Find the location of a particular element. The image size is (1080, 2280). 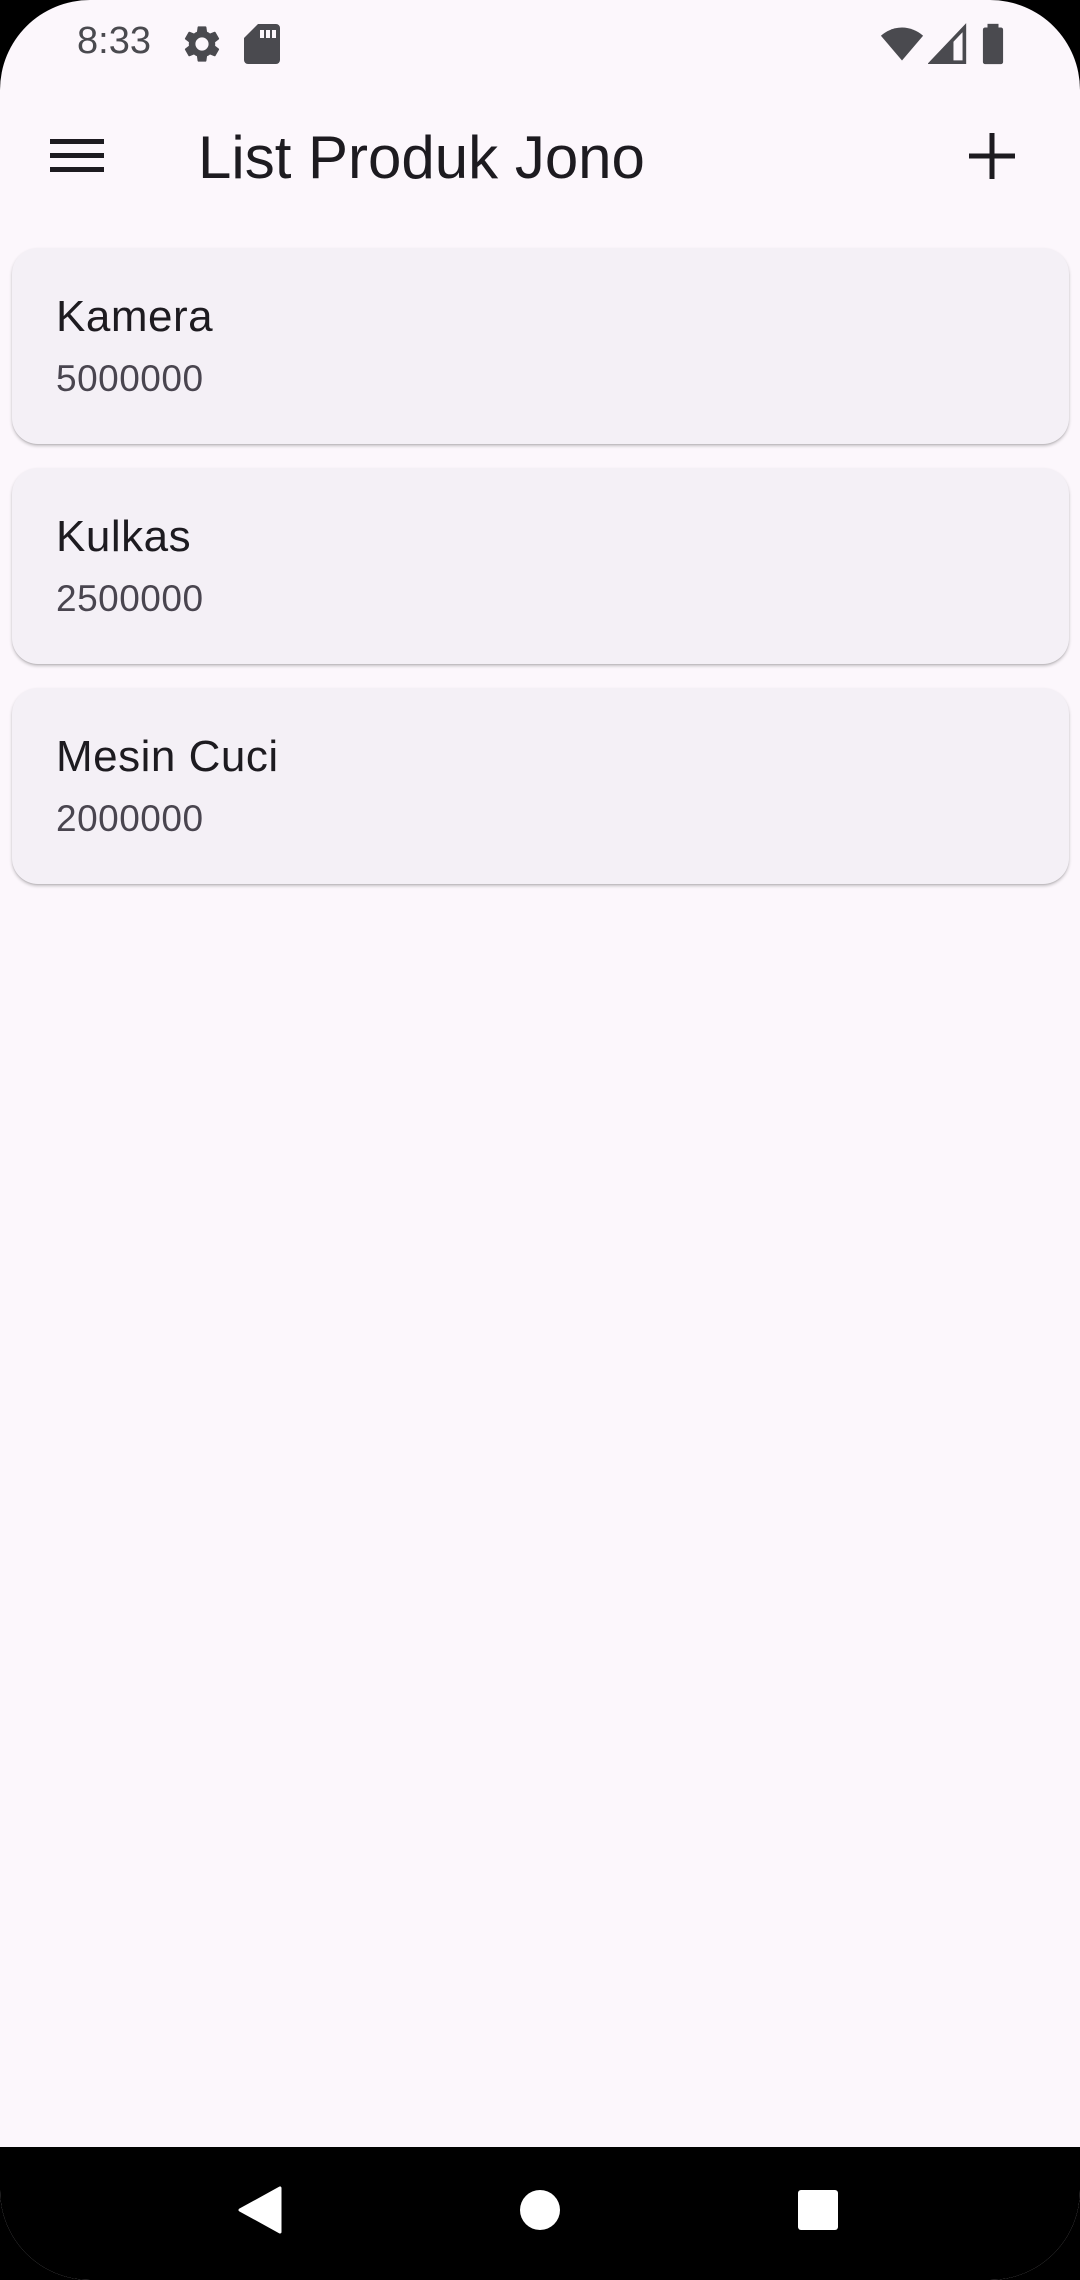

product-price: 5000000 is located at coordinates (130, 378).